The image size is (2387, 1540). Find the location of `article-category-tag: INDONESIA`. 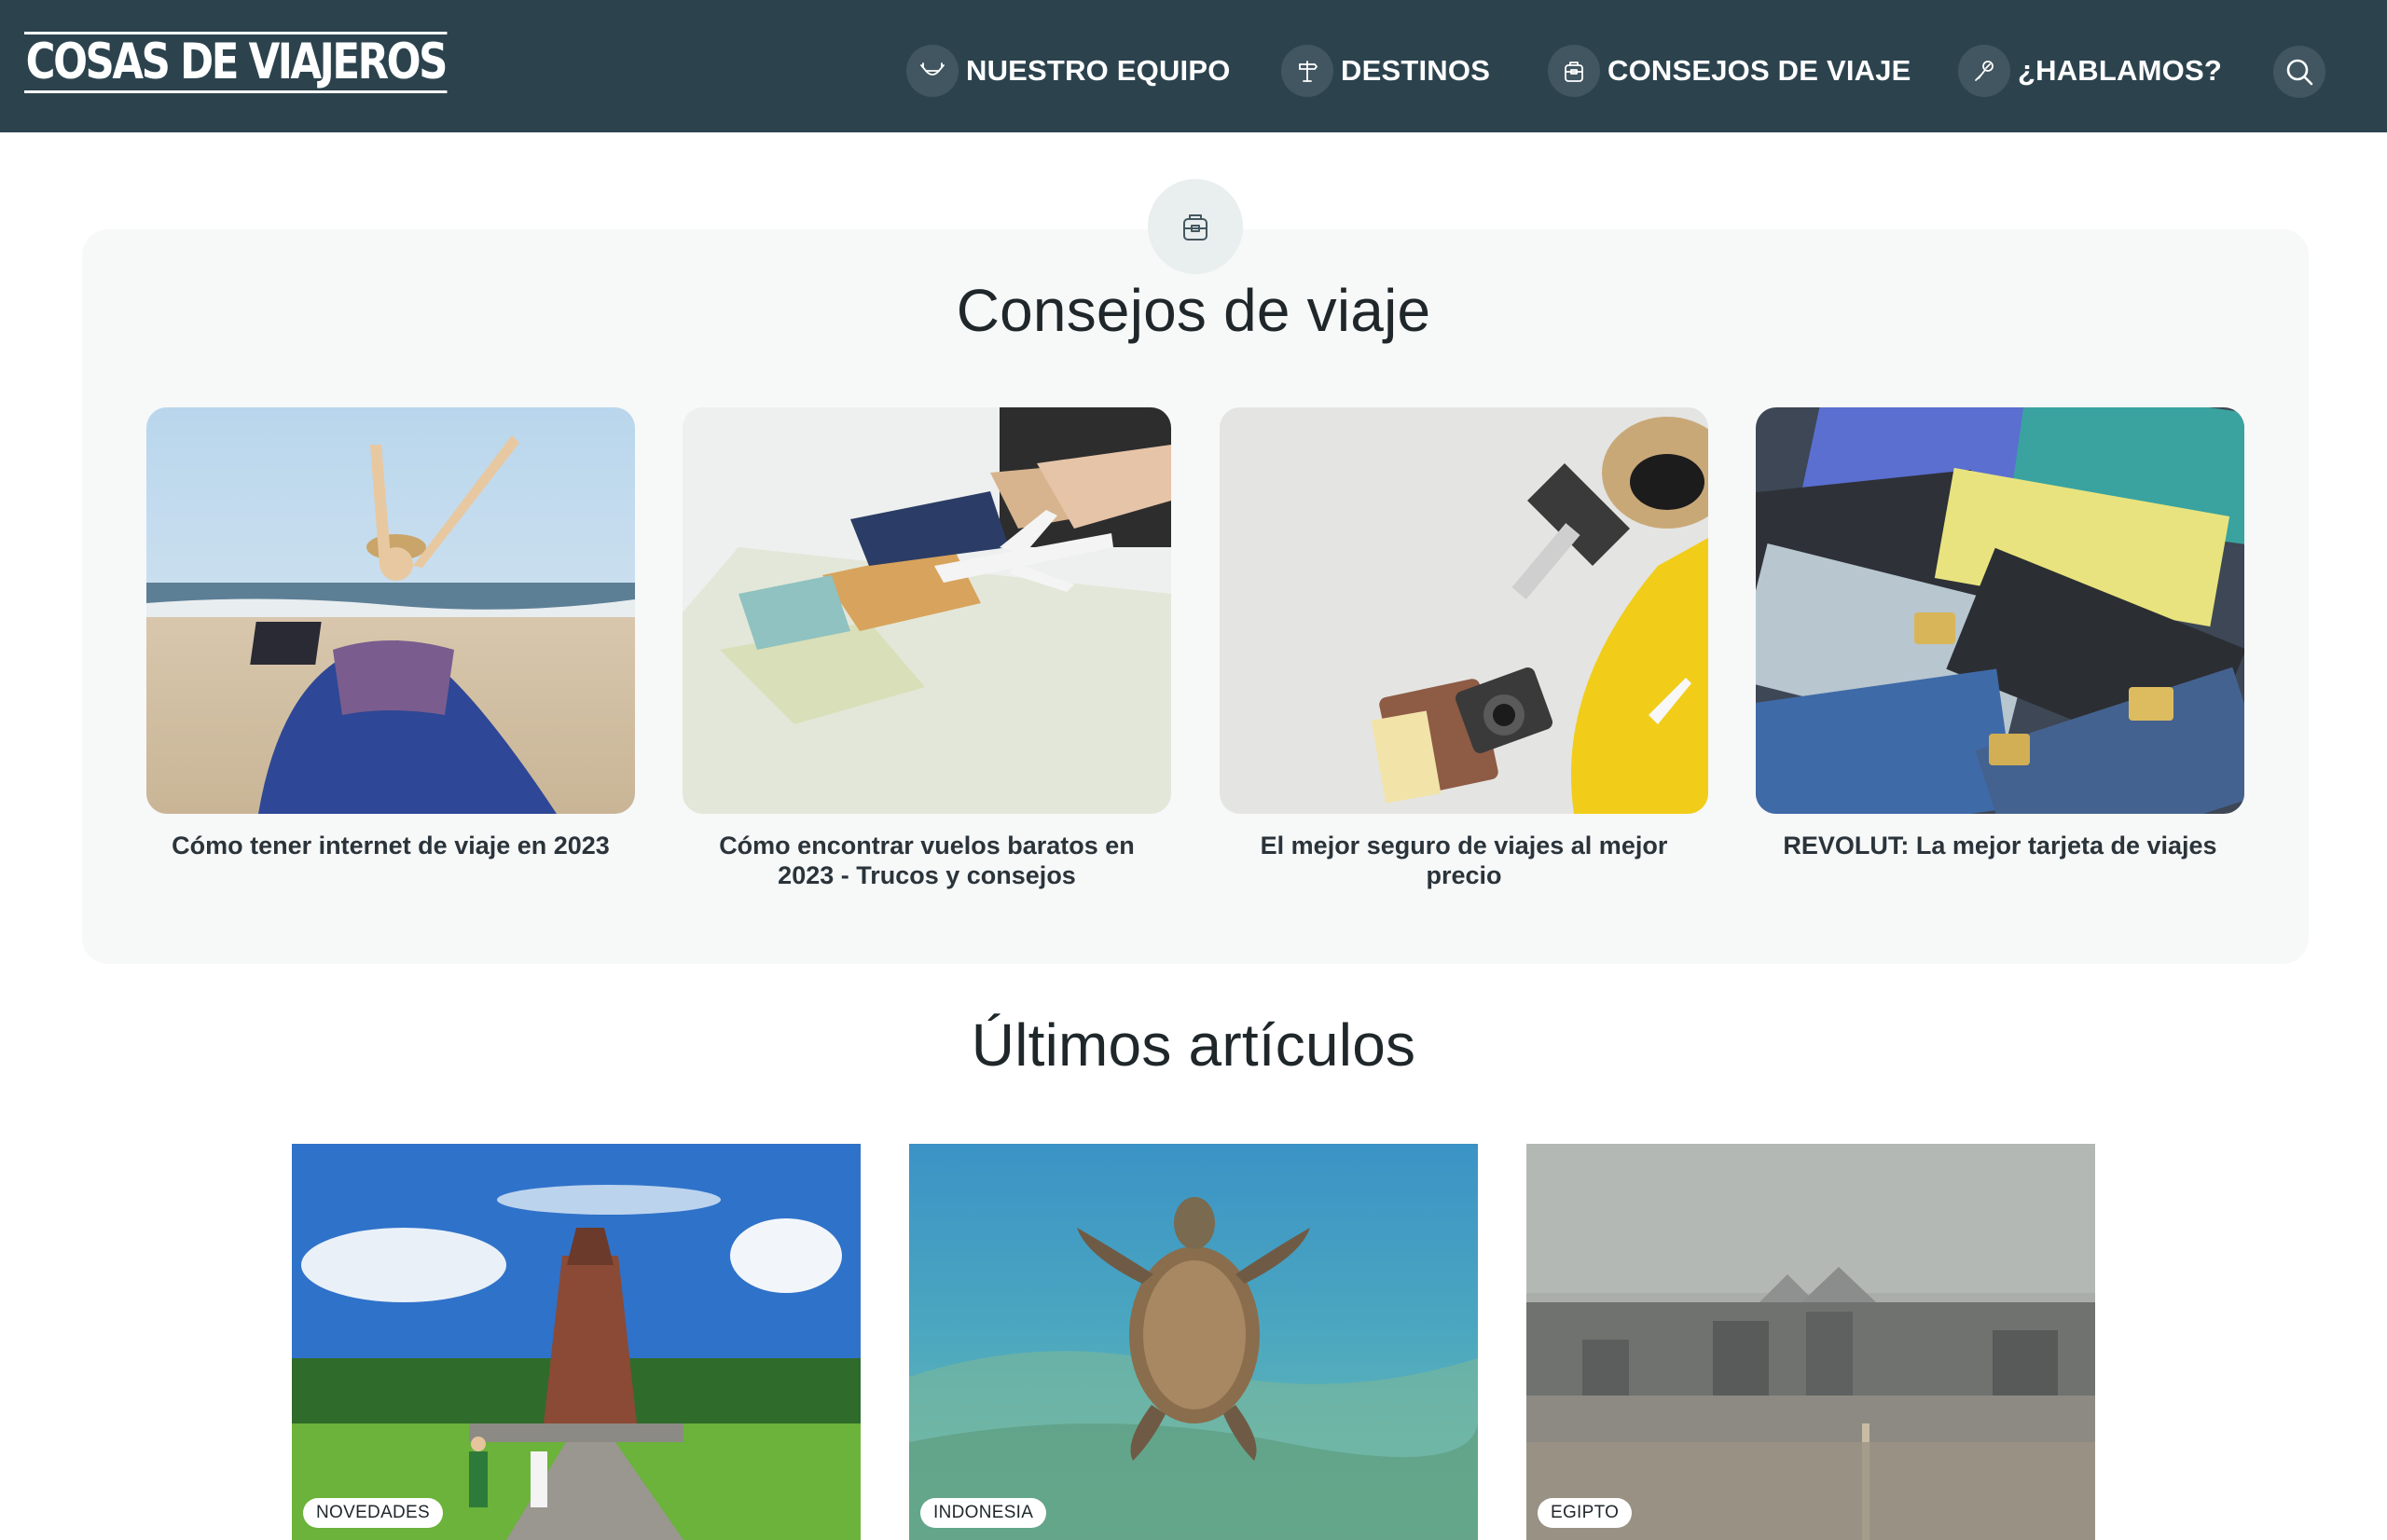

article-category-tag: INDONESIA is located at coordinates (983, 1513).